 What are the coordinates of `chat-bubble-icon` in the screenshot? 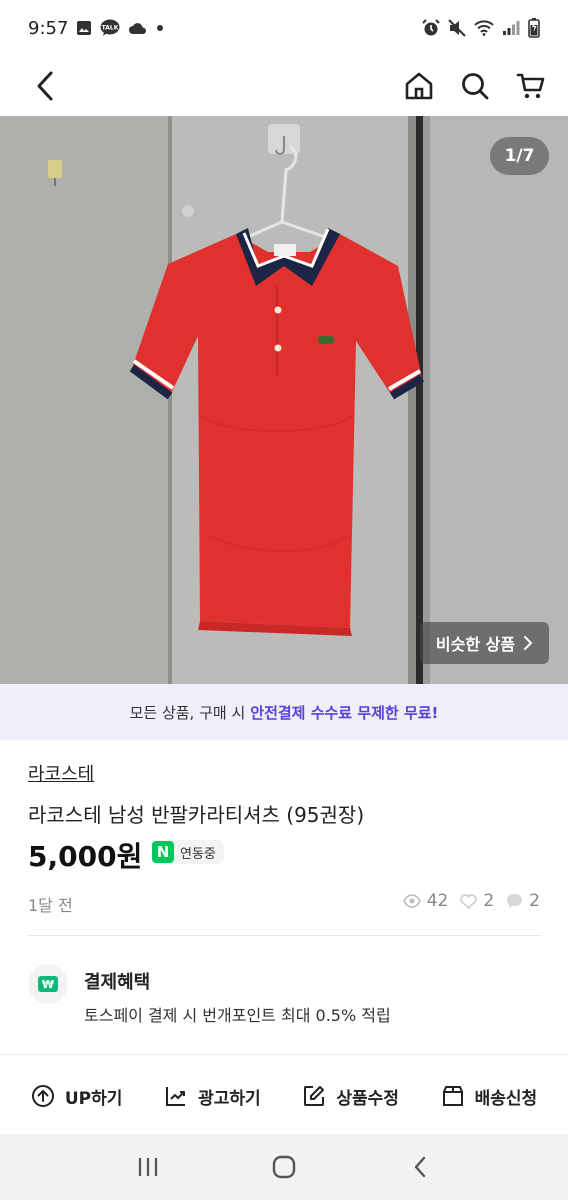 It's located at (515, 901).